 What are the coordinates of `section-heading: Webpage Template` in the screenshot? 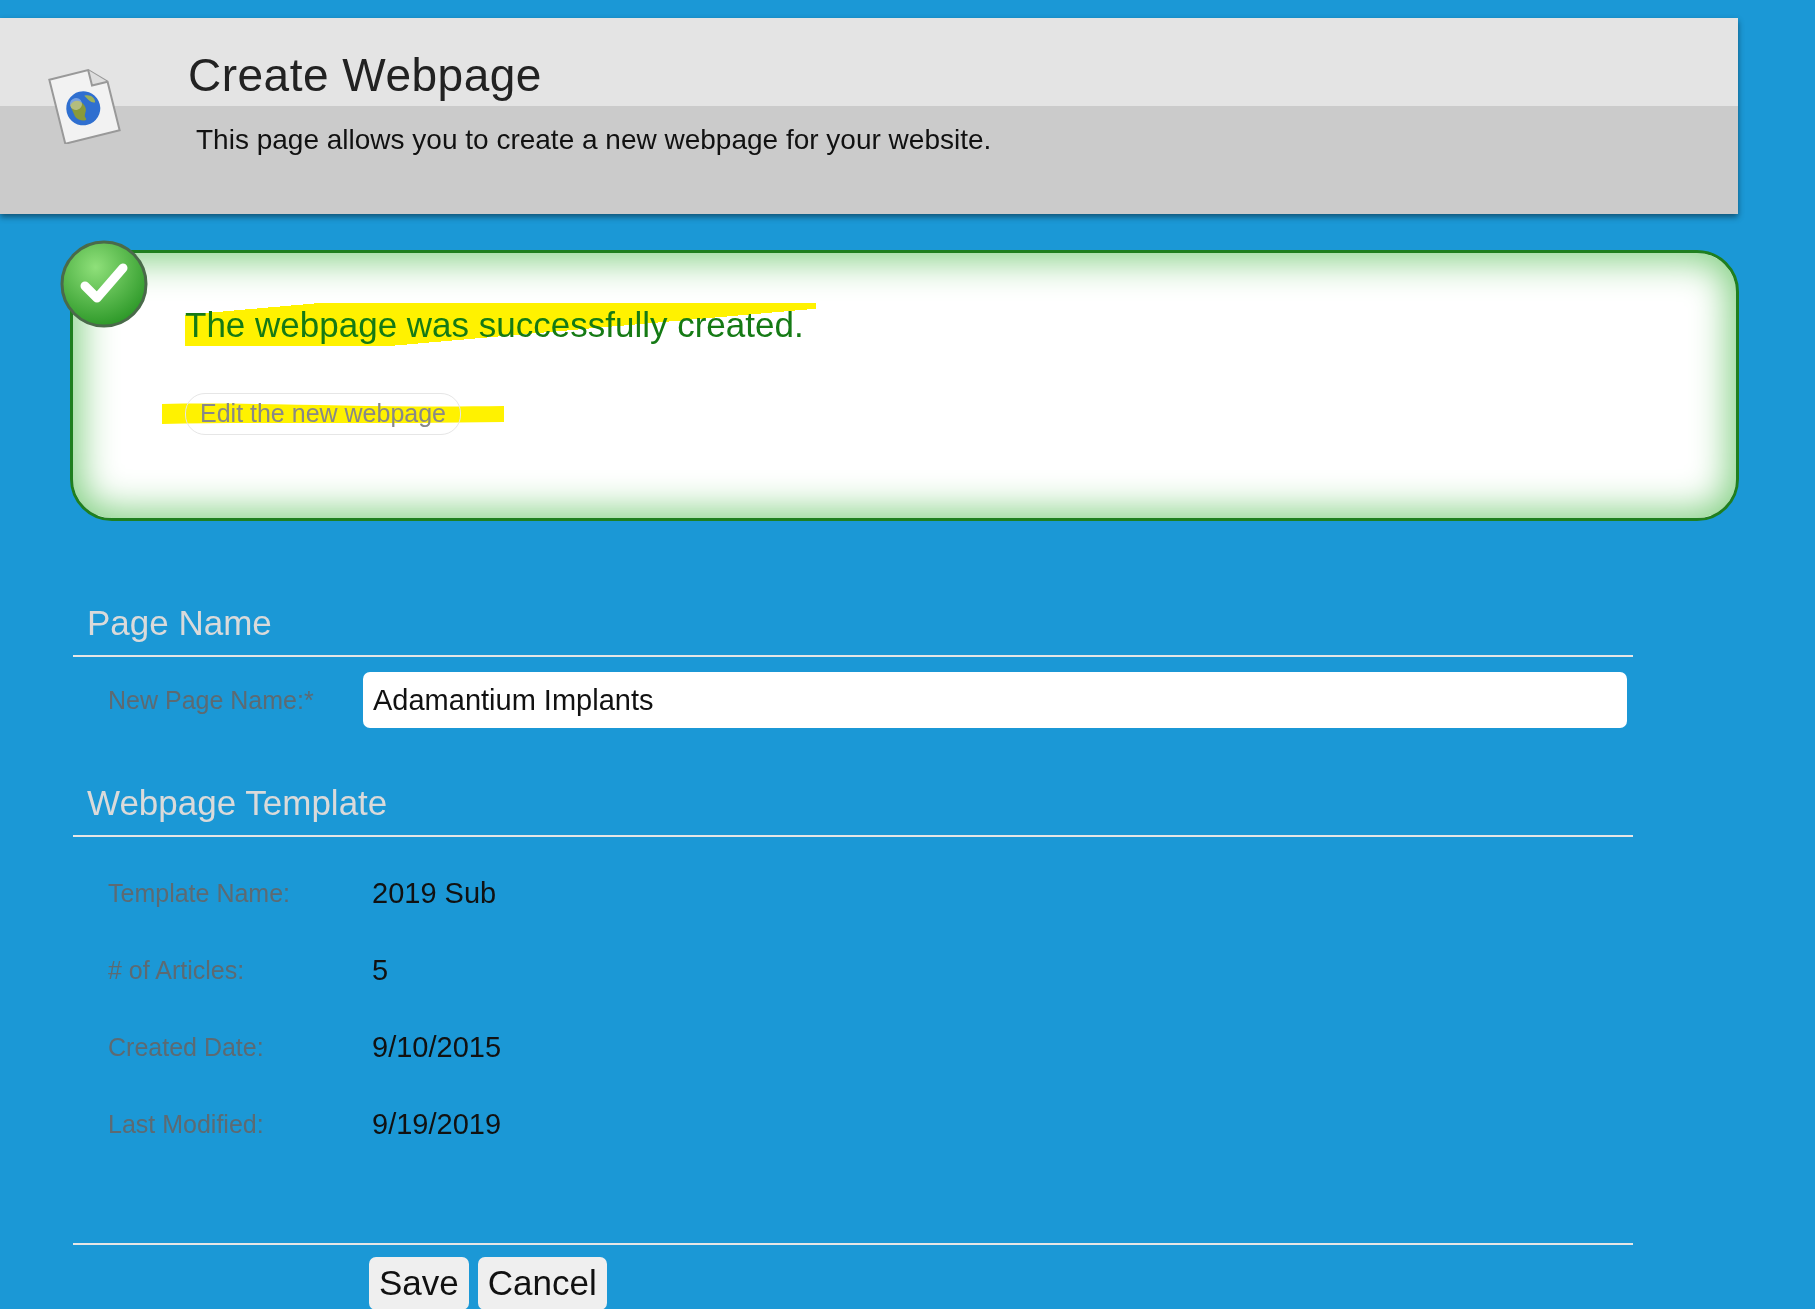 It's located at (237, 803).